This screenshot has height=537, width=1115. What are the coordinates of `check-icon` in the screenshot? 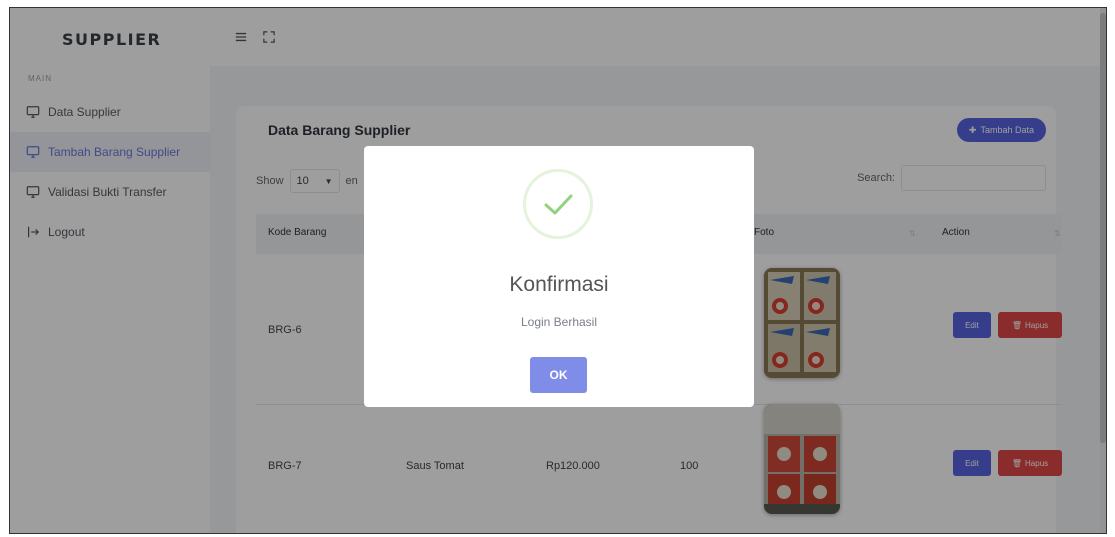 It's located at (558, 204).